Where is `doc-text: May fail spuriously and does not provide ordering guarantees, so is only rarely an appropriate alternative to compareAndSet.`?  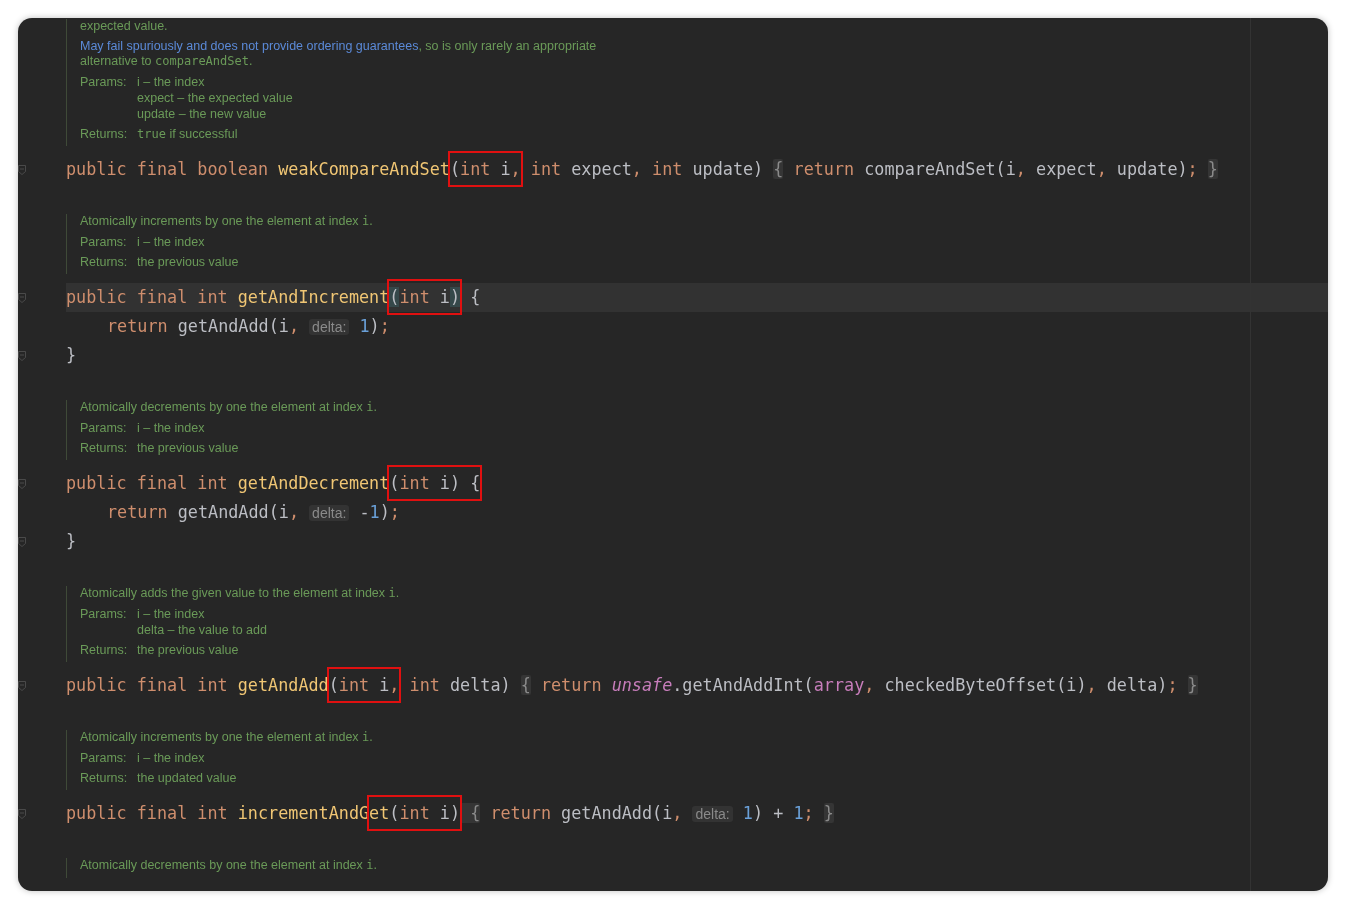
doc-text: May fail spuriously and does not provide ordering guarantees, so is only rarely an appropriate alternative to compareAndSet. is located at coordinates (339, 54).